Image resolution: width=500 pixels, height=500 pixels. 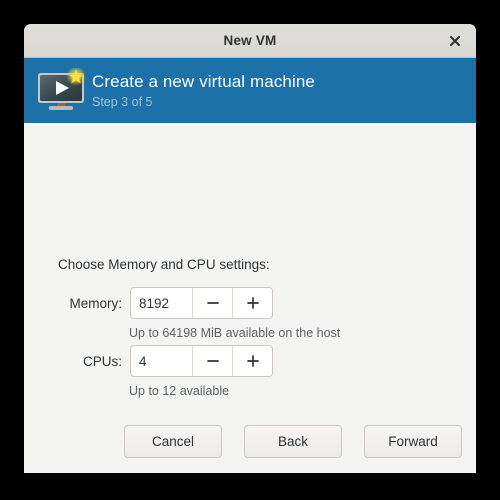 I want to click on cpus-spinner, so click(x=201, y=361).